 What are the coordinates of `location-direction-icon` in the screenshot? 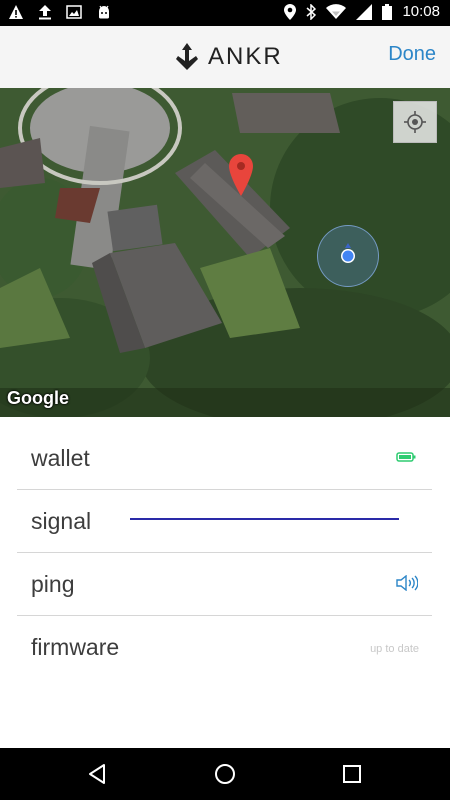 It's located at (348, 253).